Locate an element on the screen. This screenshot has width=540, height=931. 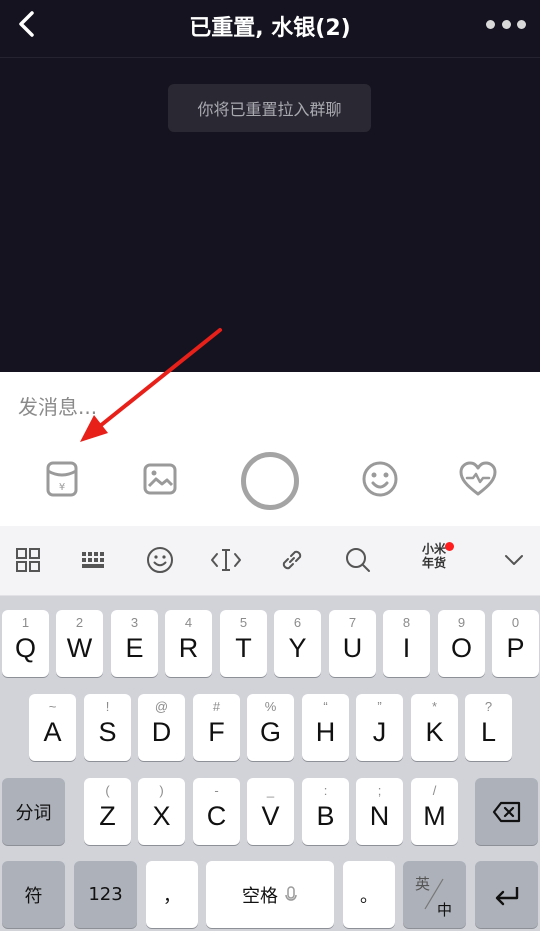
heart-button is located at coordinates (478, 479).